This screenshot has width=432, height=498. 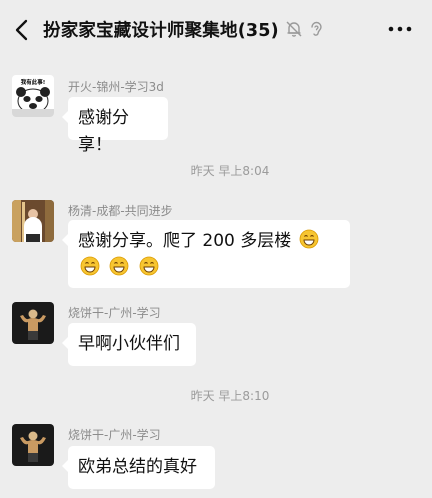 I want to click on timestamp: 昨天 早上8:10, so click(x=230, y=396).